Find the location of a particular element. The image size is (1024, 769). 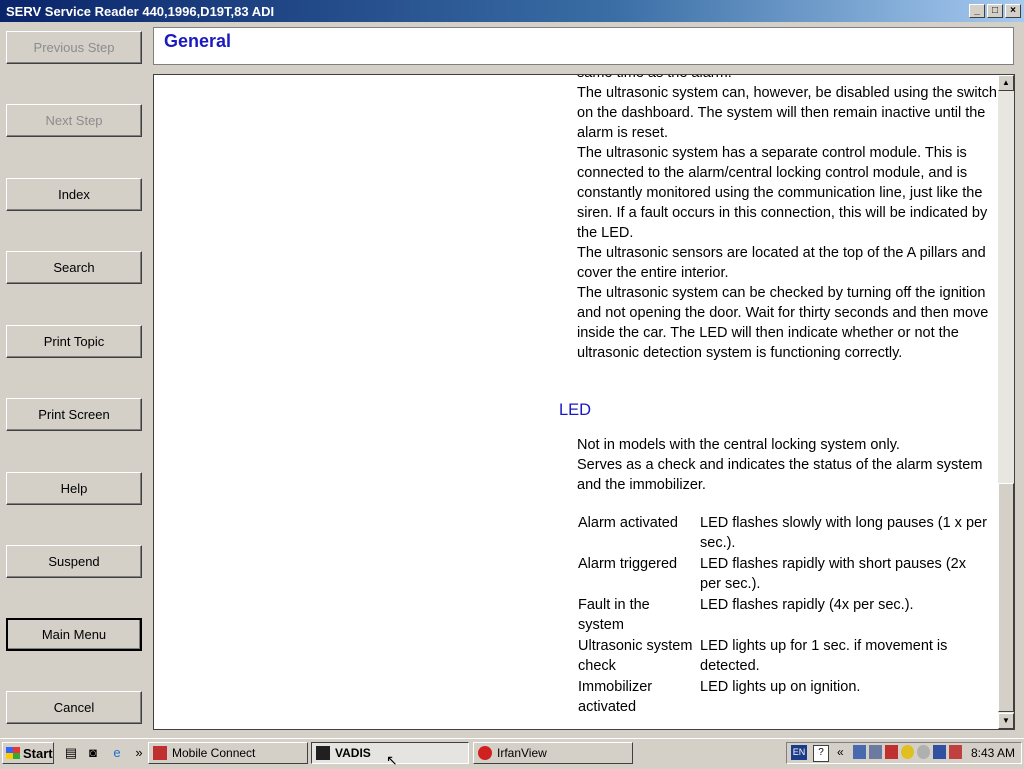

next-step-button: Next Step is located at coordinates (74, 120).